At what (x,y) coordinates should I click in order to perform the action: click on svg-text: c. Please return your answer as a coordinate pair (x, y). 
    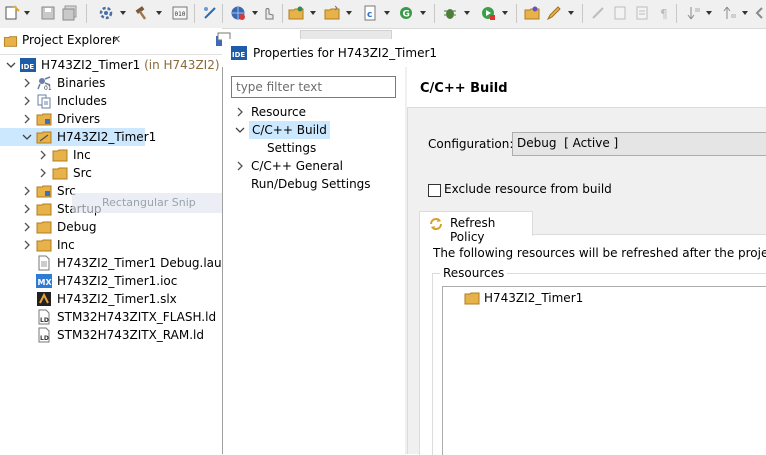
    Looking at the image, I should click on (369, 15).